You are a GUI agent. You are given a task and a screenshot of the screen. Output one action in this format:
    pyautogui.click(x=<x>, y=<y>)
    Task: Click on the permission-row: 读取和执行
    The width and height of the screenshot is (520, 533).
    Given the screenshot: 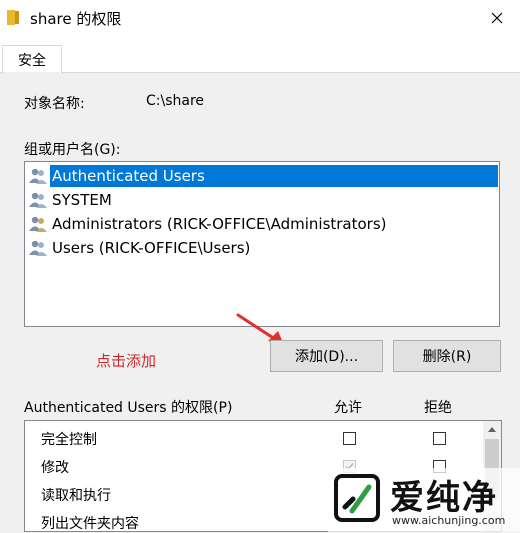 What is the action you would take?
    pyautogui.click(x=76, y=495)
    